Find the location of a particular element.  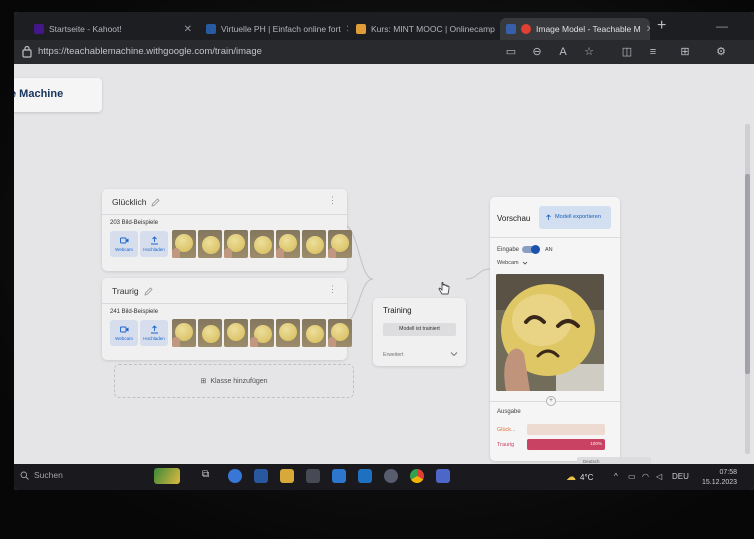

volume-icon: ◁ is located at coordinates (659, 476).